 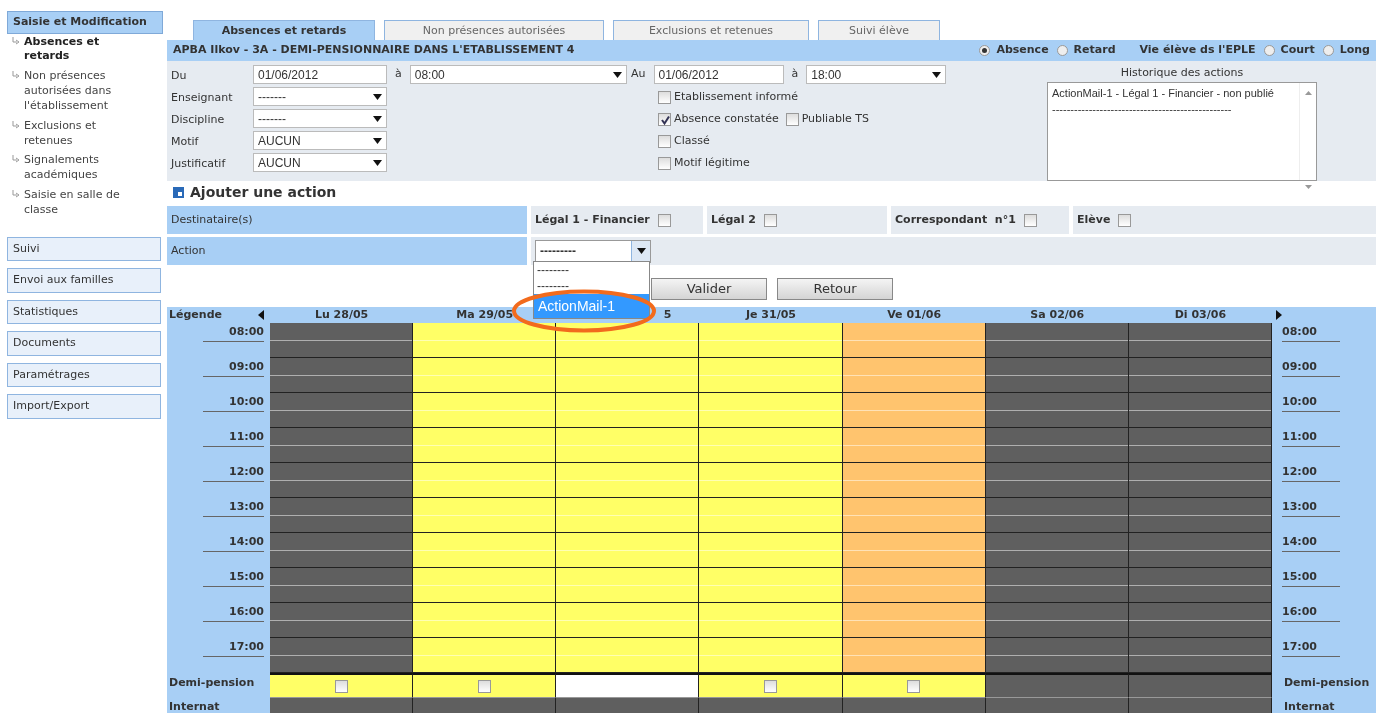 I want to click on sidebar-section-button: Statistiques, so click(x=84, y=312).